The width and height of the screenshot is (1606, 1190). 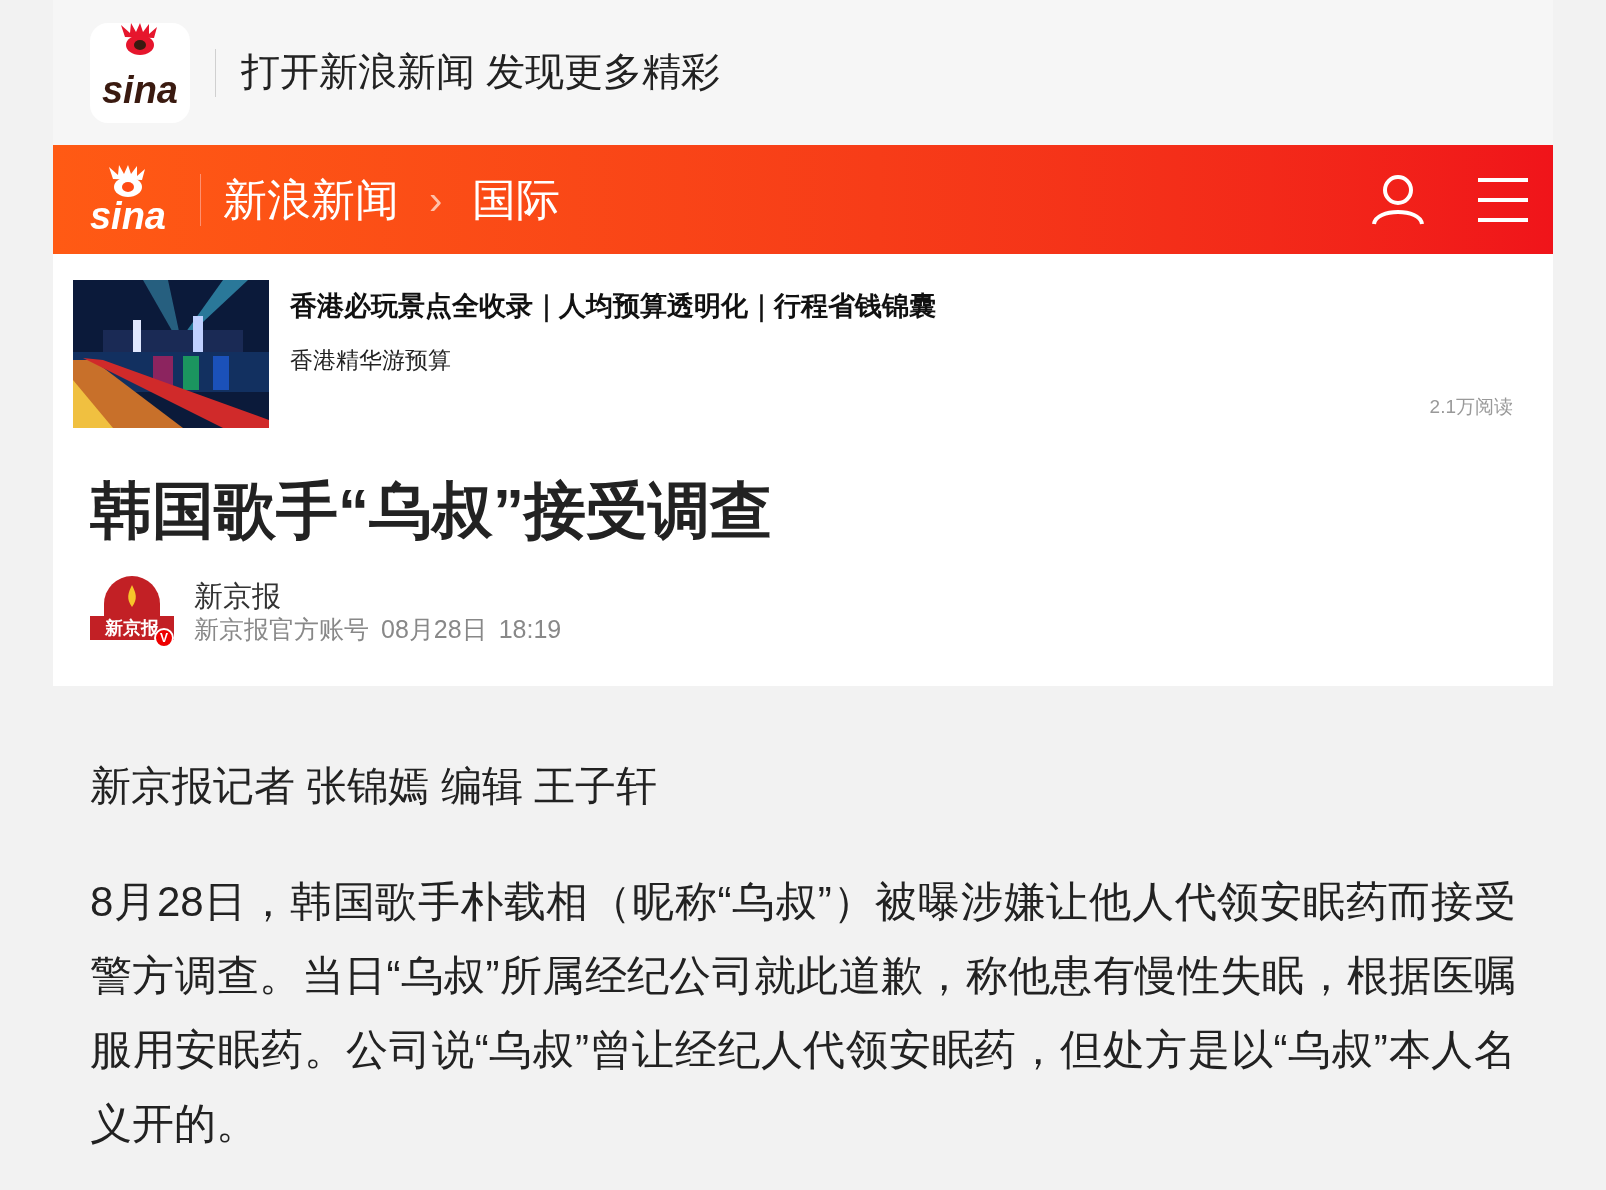 What do you see at coordinates (140, 72) in the screenshot?
I see `sina-app-logo: sina` at bounding box center [140, 72].